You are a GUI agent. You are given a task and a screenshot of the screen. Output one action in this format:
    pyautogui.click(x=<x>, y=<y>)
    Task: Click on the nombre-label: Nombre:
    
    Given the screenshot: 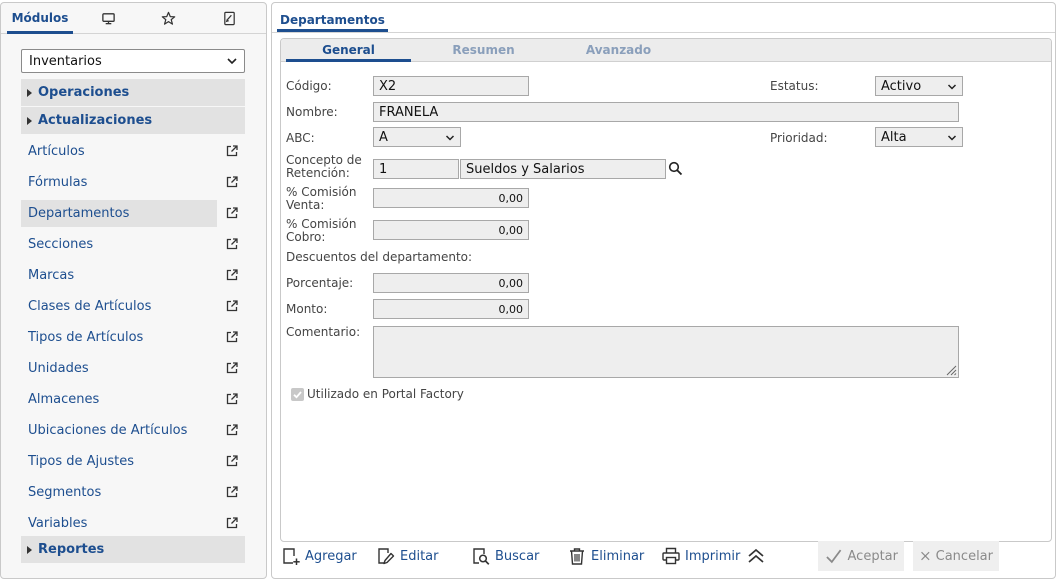 What is the action you would take?
    pyautogui.click(x=312, y=112)
    